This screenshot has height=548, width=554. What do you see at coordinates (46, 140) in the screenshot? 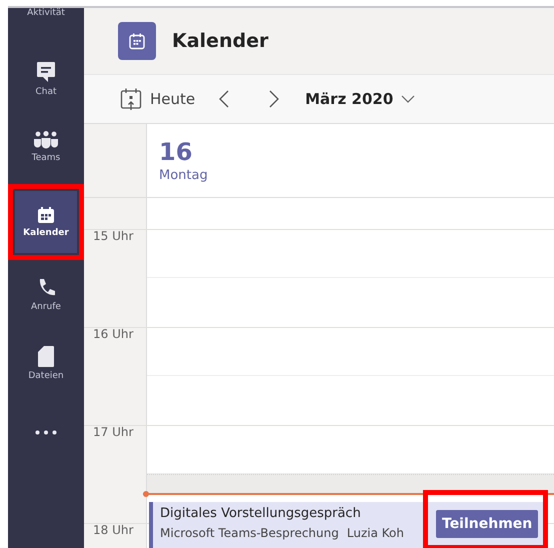
I see `people-icon` at bounding box center [46, 140].